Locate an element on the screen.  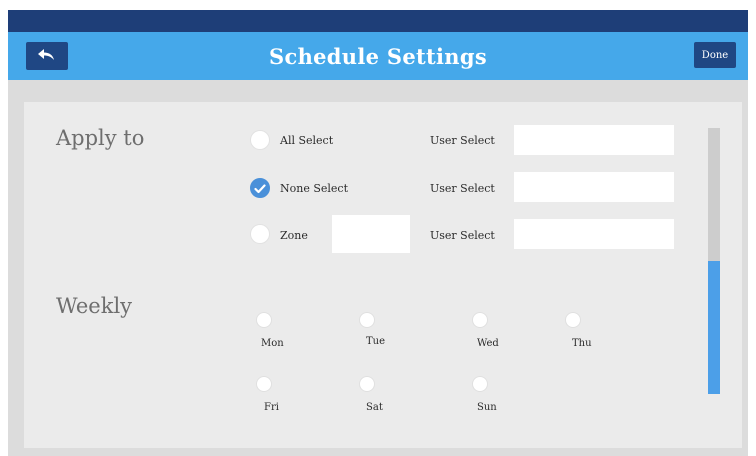
user-select-label-1: User Select is located at coordinates (462, 140).